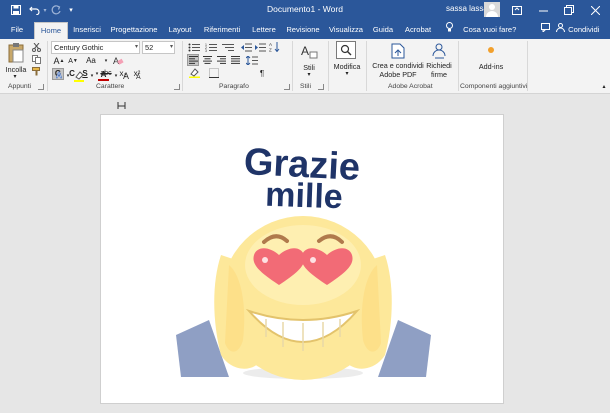  I want to click on share-person-icon, so click(561, 30).